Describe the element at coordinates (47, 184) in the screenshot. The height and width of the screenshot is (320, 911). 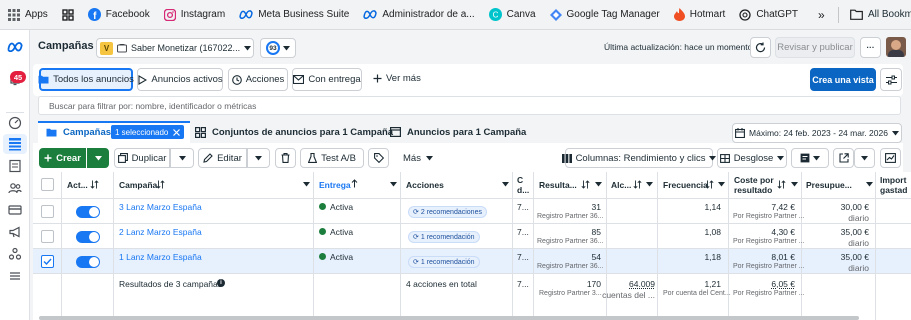
I see `select-all-checkbox` at that location.